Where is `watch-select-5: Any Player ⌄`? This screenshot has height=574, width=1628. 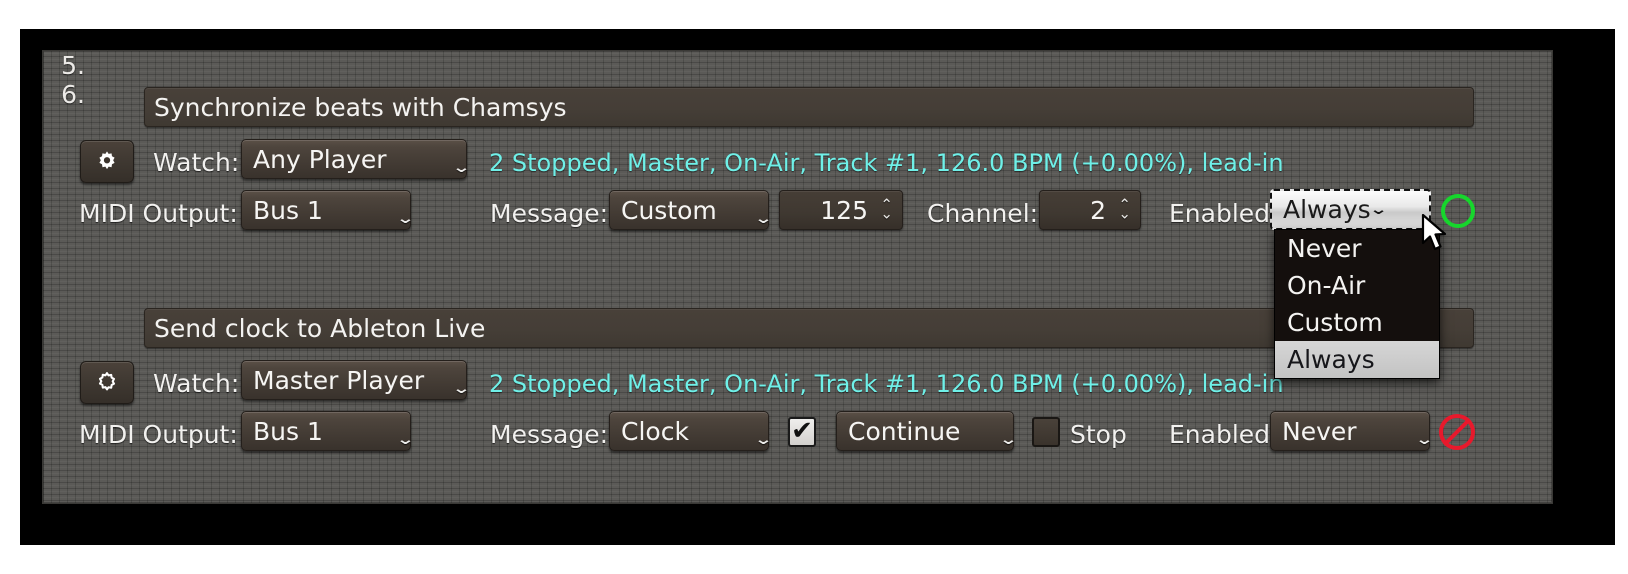 watch-select-5: Any Player ⌄ is located at coordinates (356, 159).